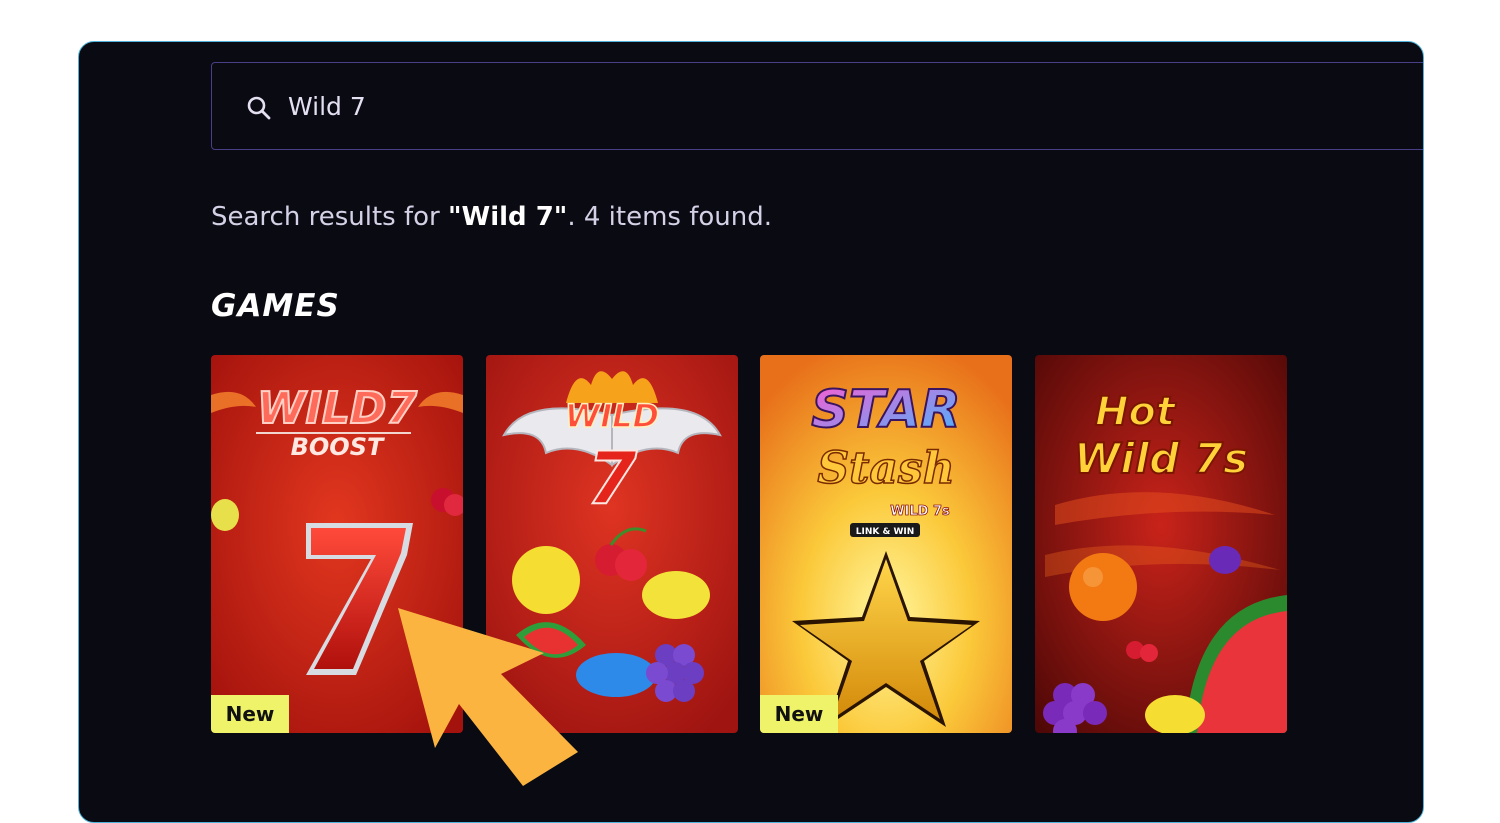 This screenshot has width=1500, height=823. Describe the element at coordinates (337, 408) in the screenshot. I see `game-logo-text: WILD7` at that location.